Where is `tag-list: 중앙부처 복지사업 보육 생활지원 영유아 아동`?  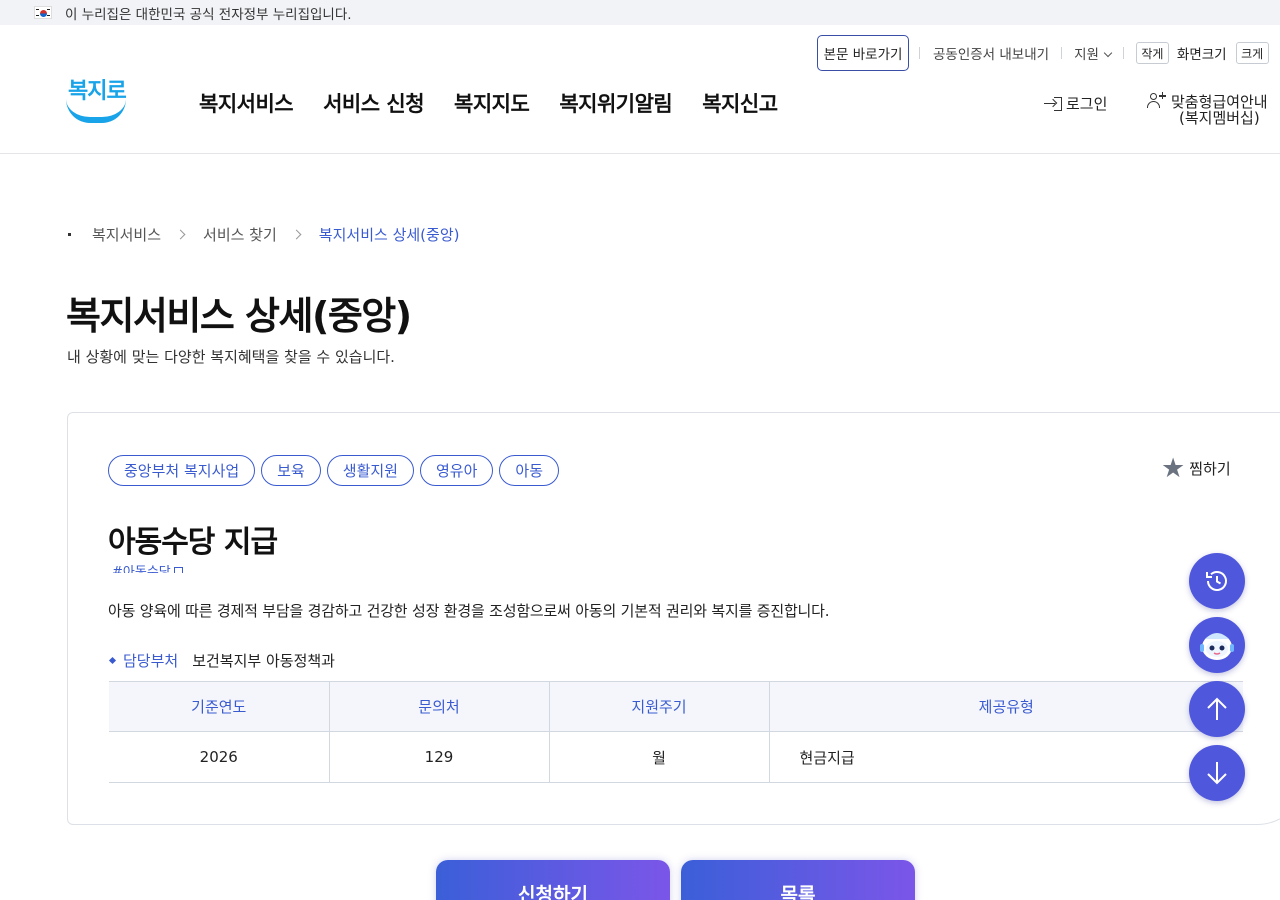
tag-list: 중앙부처 복지사업 보육 생활지원 영유아 아동 is located at coordinates (333, 470).